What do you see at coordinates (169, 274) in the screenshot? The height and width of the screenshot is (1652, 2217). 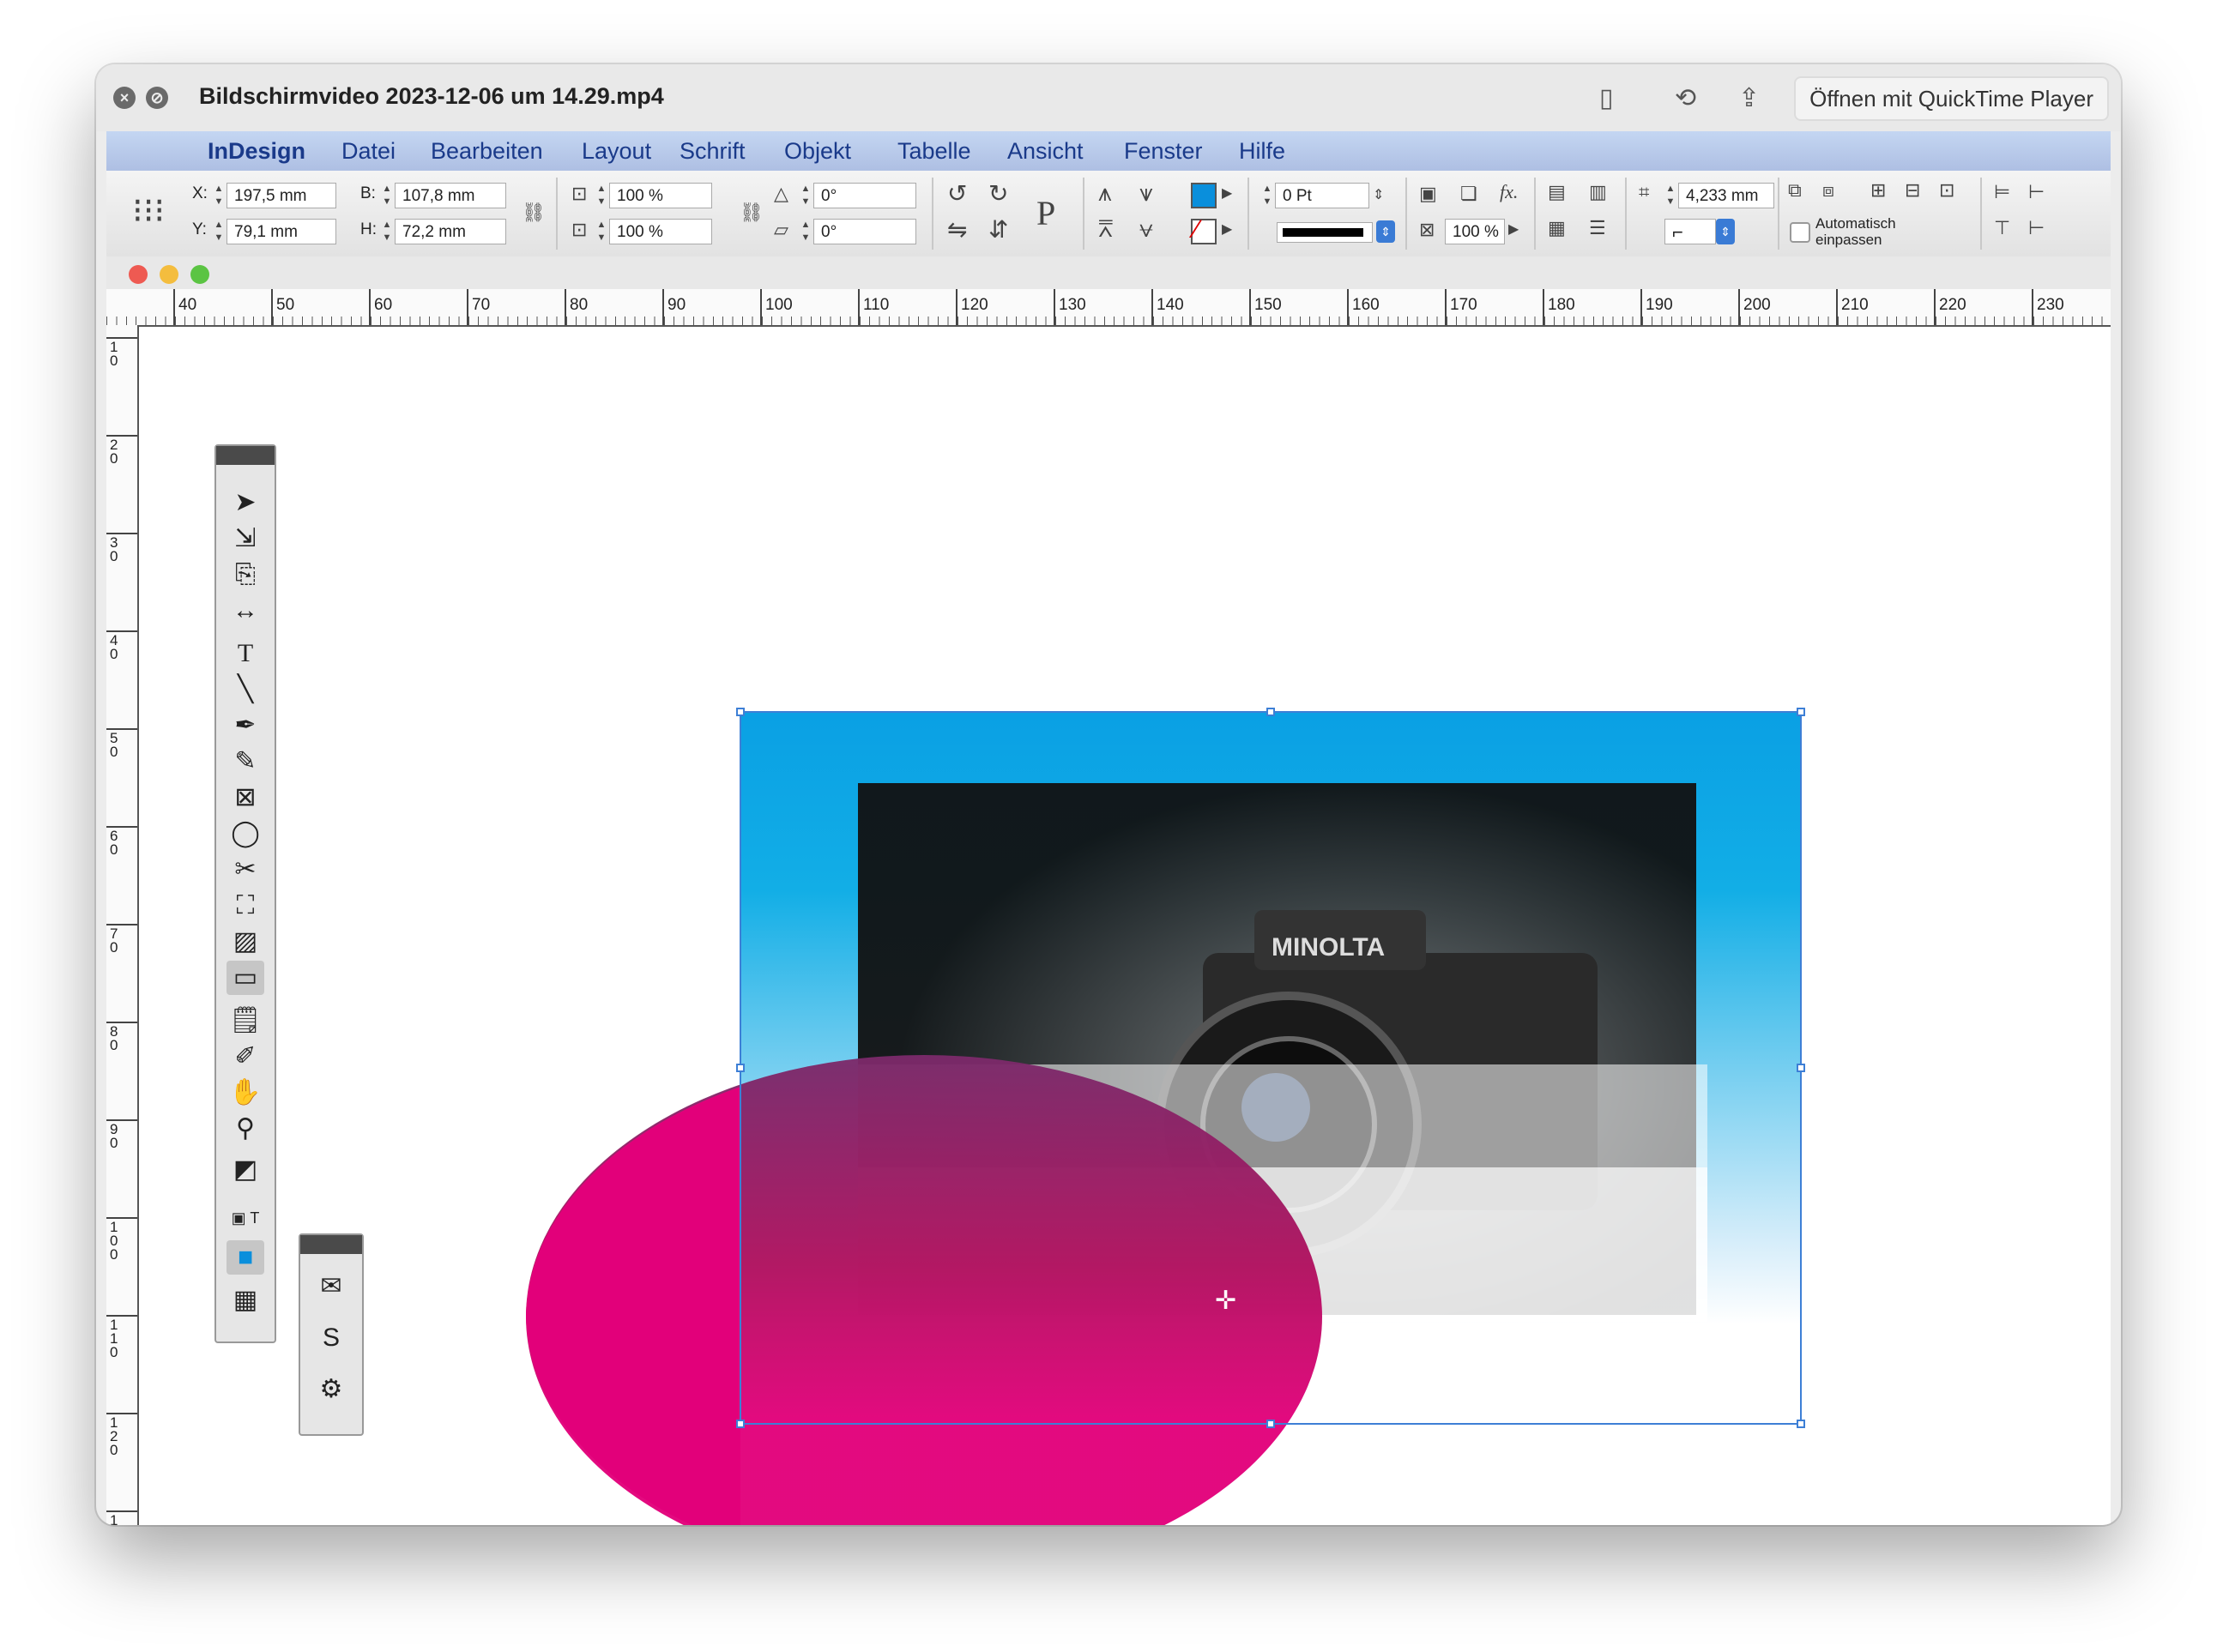 I see `doc-minimize-button` at bounding box center [169, 274].